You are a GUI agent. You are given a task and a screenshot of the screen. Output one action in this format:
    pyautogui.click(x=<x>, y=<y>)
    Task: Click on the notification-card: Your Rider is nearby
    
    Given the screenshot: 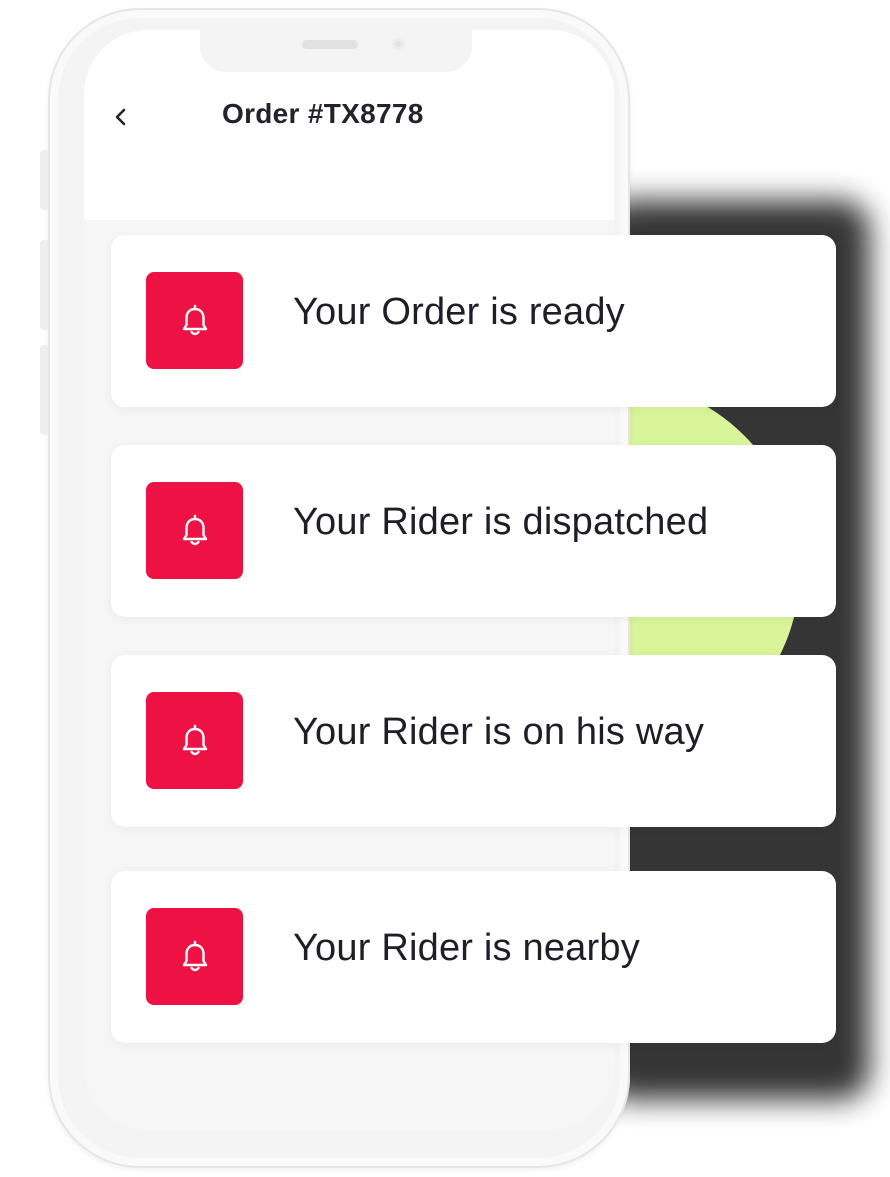 What is the action you would take?
    pyautogui.click(x=473, y=957)
    